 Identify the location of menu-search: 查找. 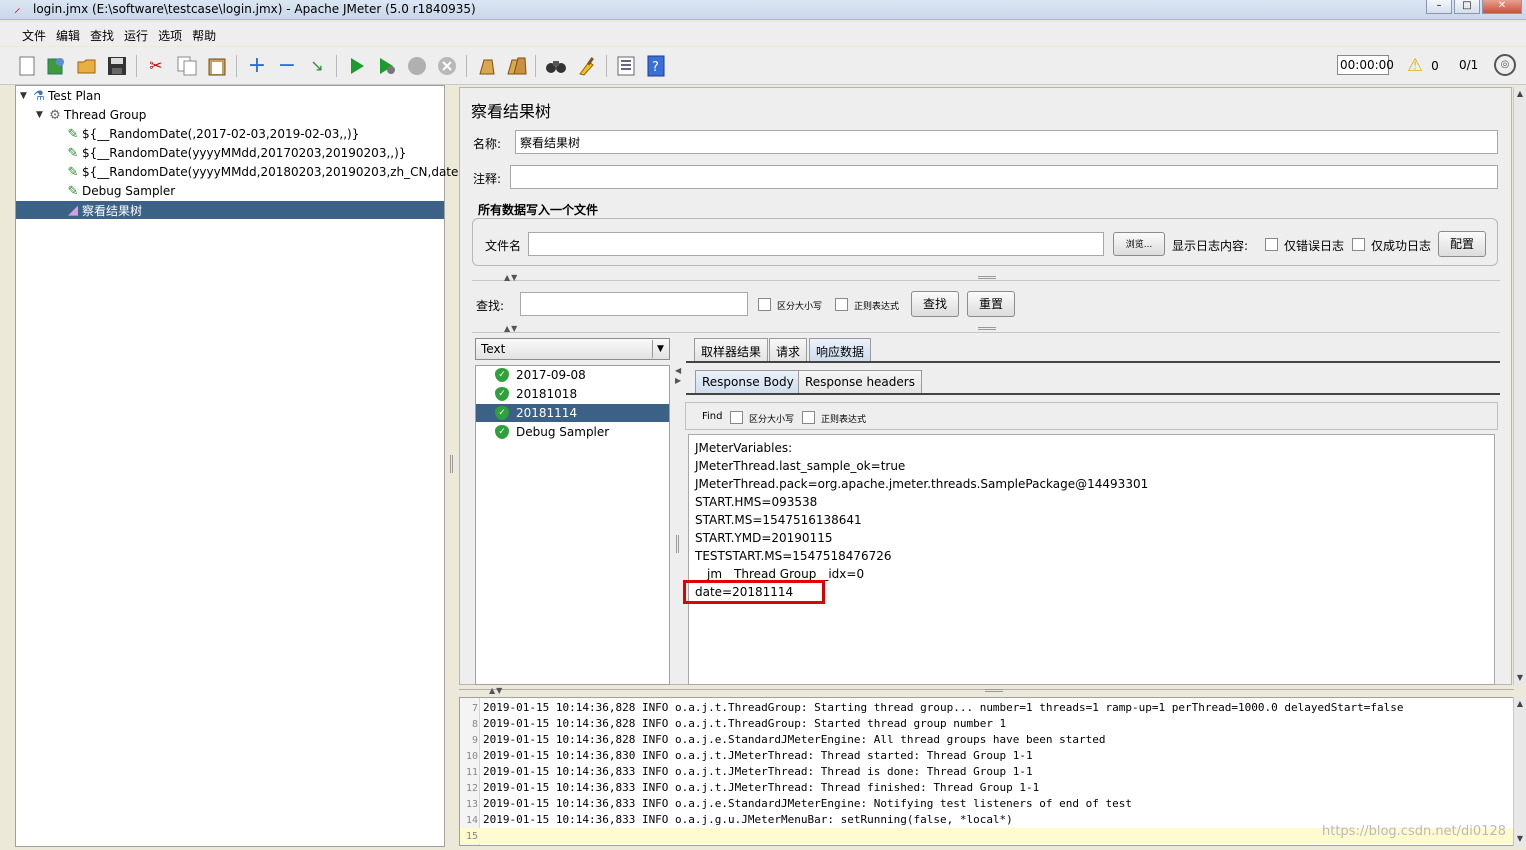
(104, 34).